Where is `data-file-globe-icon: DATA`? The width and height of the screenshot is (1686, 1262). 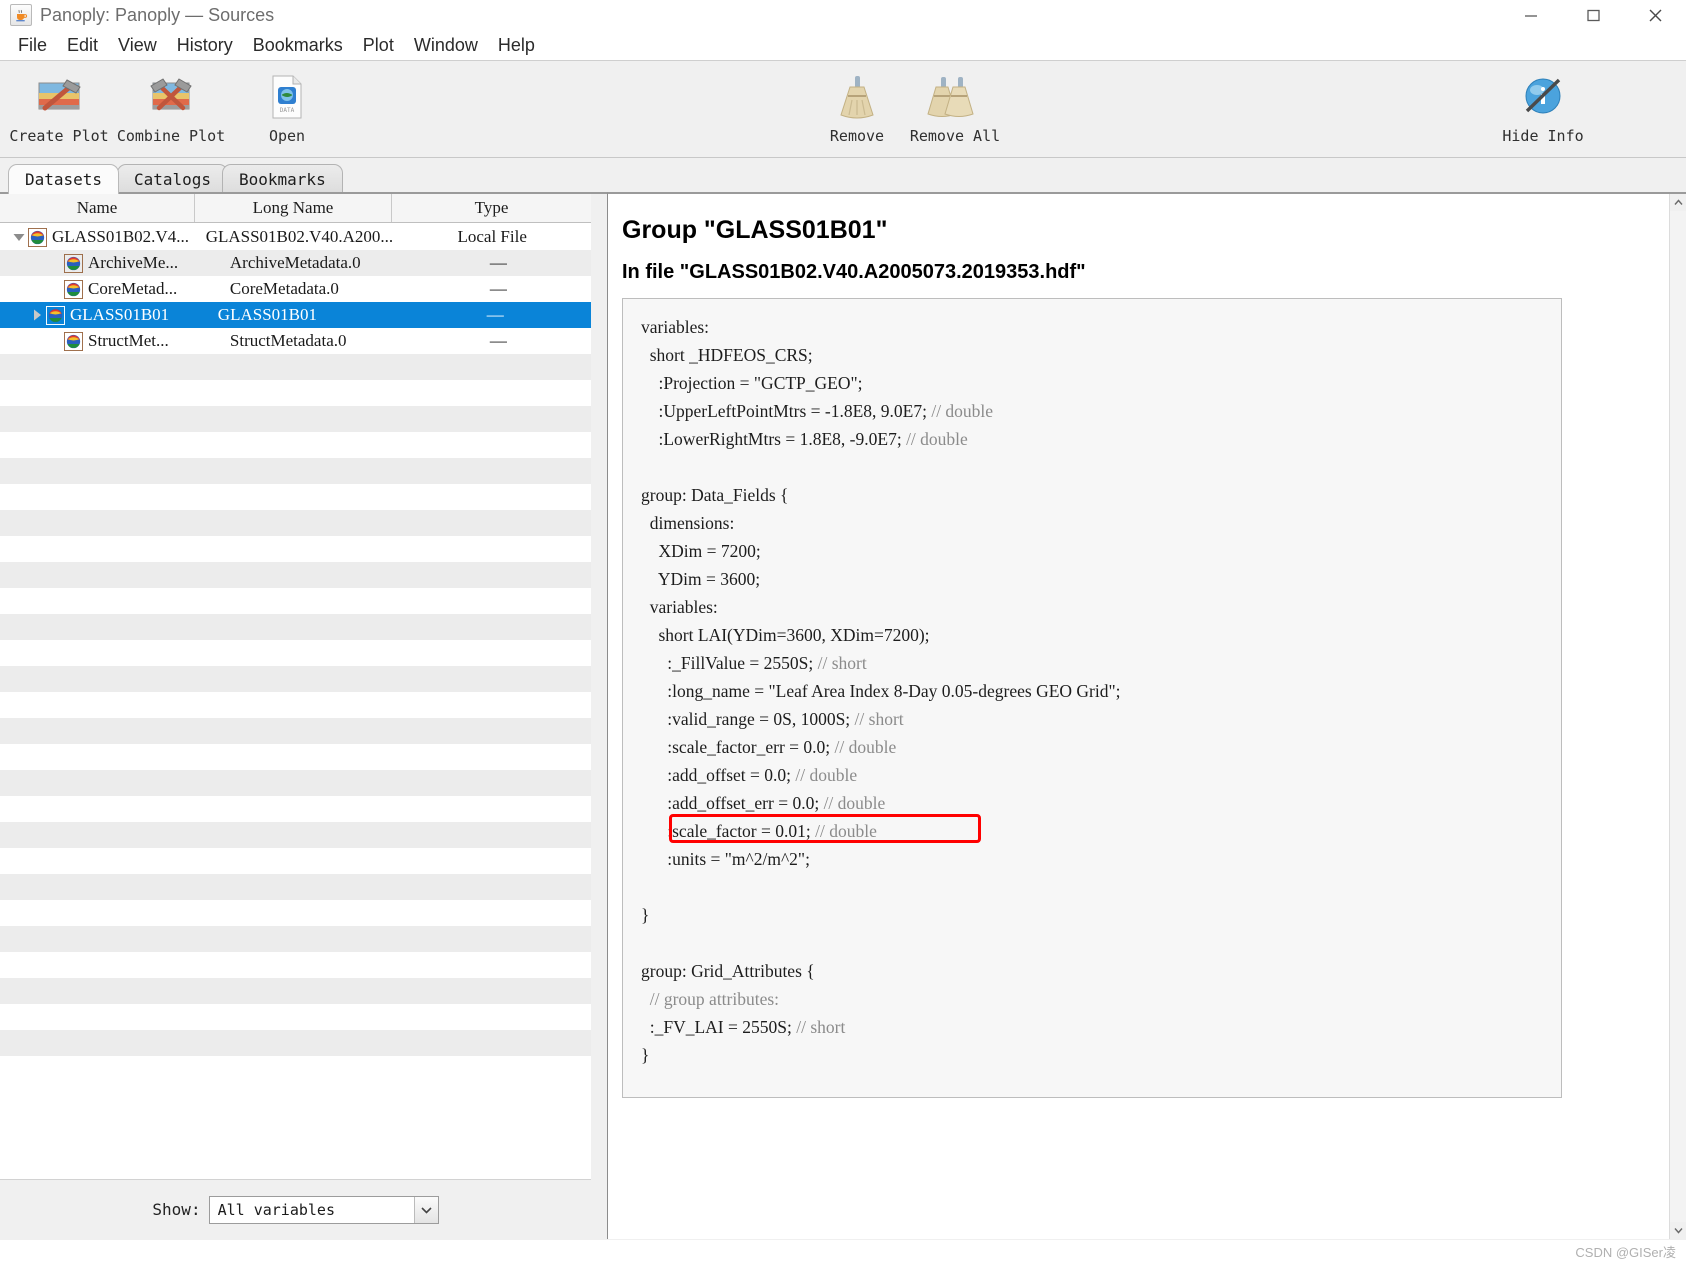
data-file-globe-icon: DATA is located at coordinates (287, 97).